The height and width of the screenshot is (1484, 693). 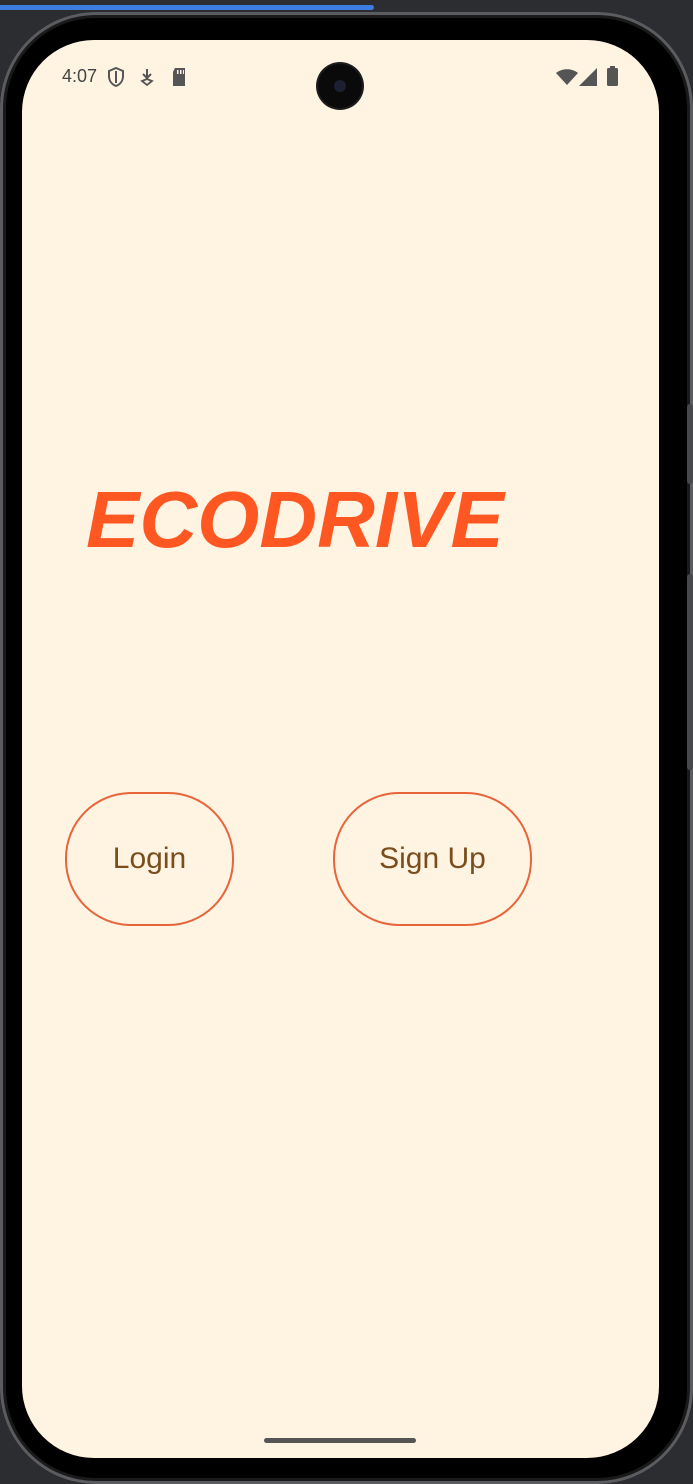 I want to click on signup-button: Sign Up, so click(x=432, y=859).